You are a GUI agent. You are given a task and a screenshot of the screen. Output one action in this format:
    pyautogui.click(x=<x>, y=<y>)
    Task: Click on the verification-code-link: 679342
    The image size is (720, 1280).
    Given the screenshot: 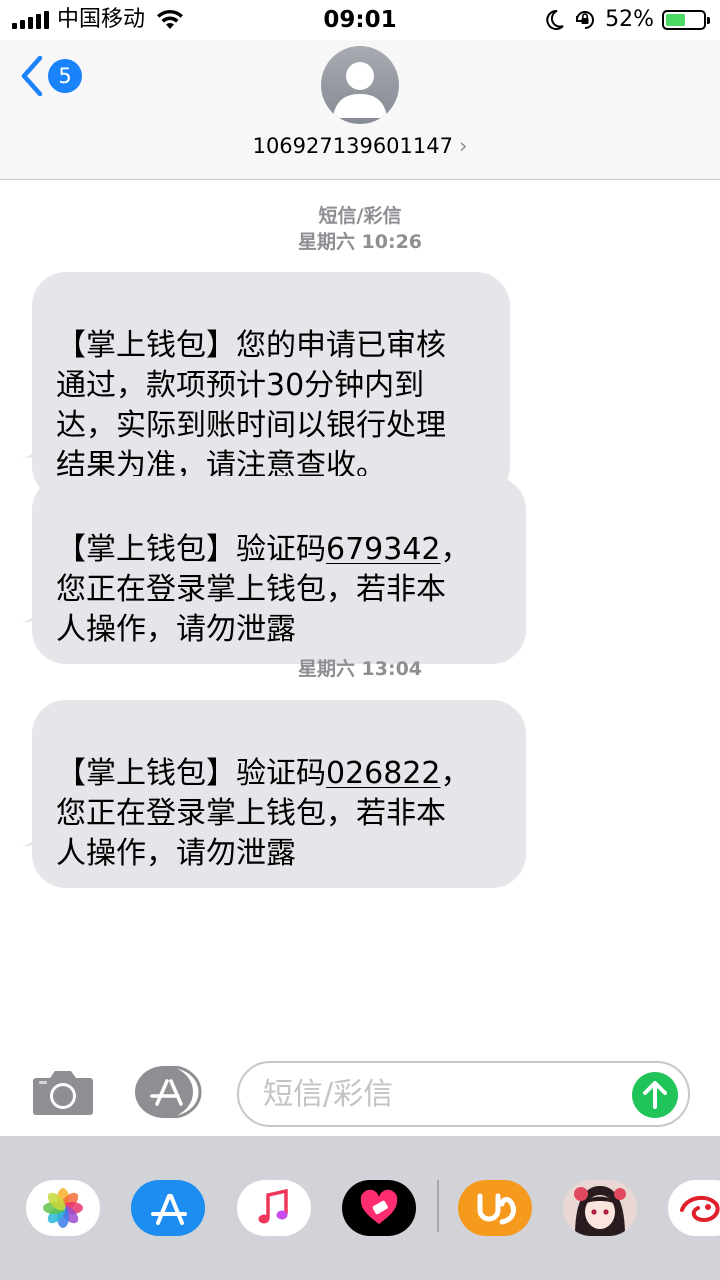 What is the action you would take?
    pyautogui.click(x=383, y=549)
    